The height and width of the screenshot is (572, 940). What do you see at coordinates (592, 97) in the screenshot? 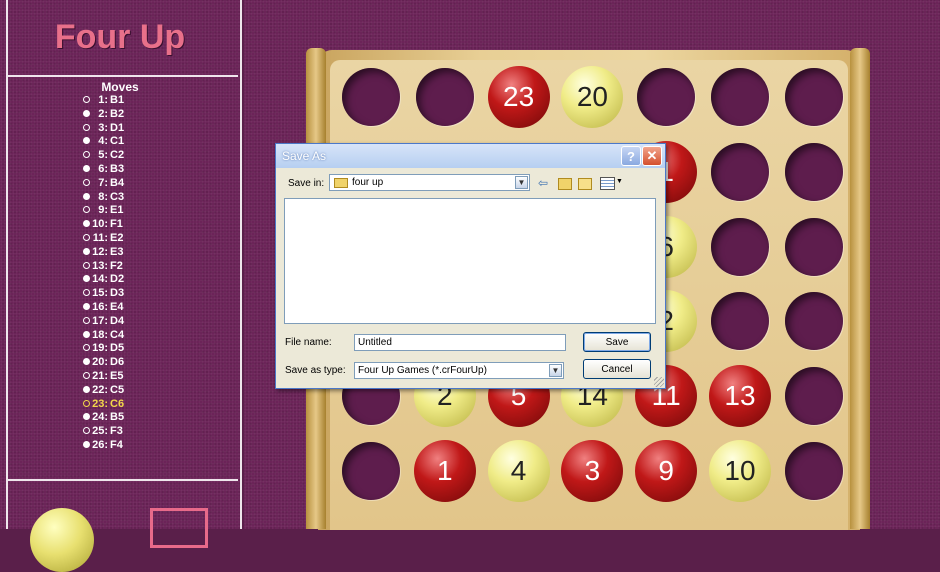
I see `yellow-ball: 20` at bounding box center [592, 97].